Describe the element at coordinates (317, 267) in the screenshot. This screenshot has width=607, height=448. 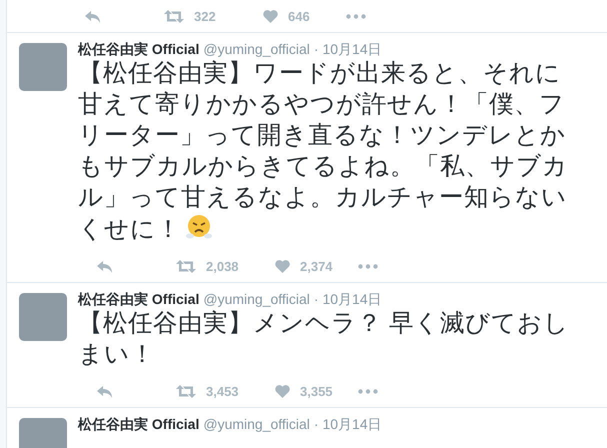
I see `like-count: 2,374` at that location.